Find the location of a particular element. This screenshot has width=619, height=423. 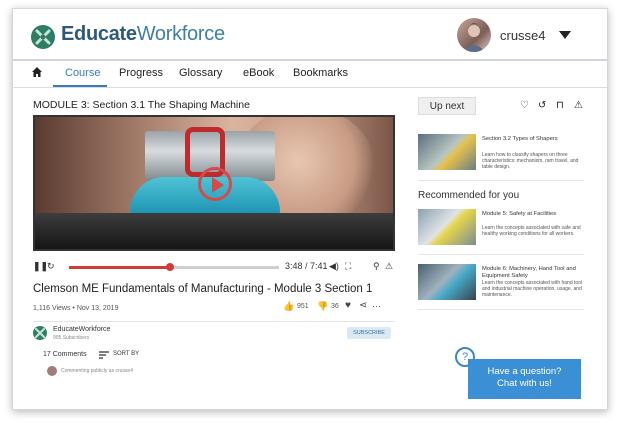

heart-outline-icon: ♡ is located at coordinates (524, 105).